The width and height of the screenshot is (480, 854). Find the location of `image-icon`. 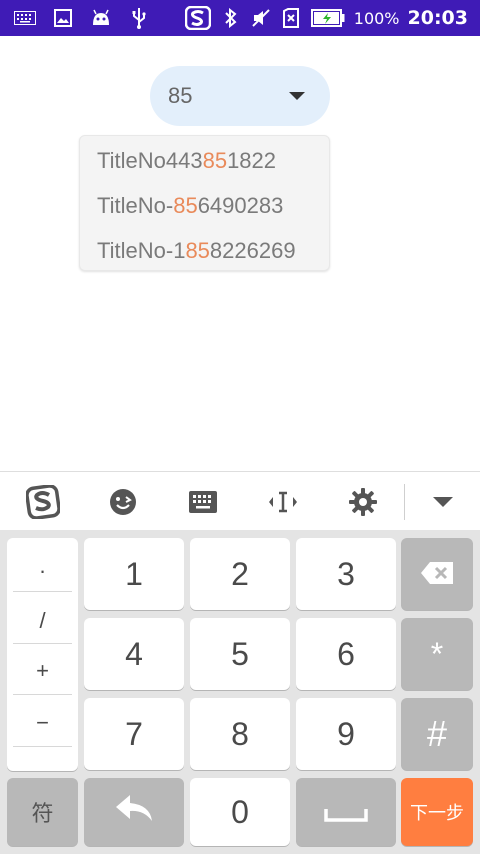

image-icon is located at coordinates (63, 18).